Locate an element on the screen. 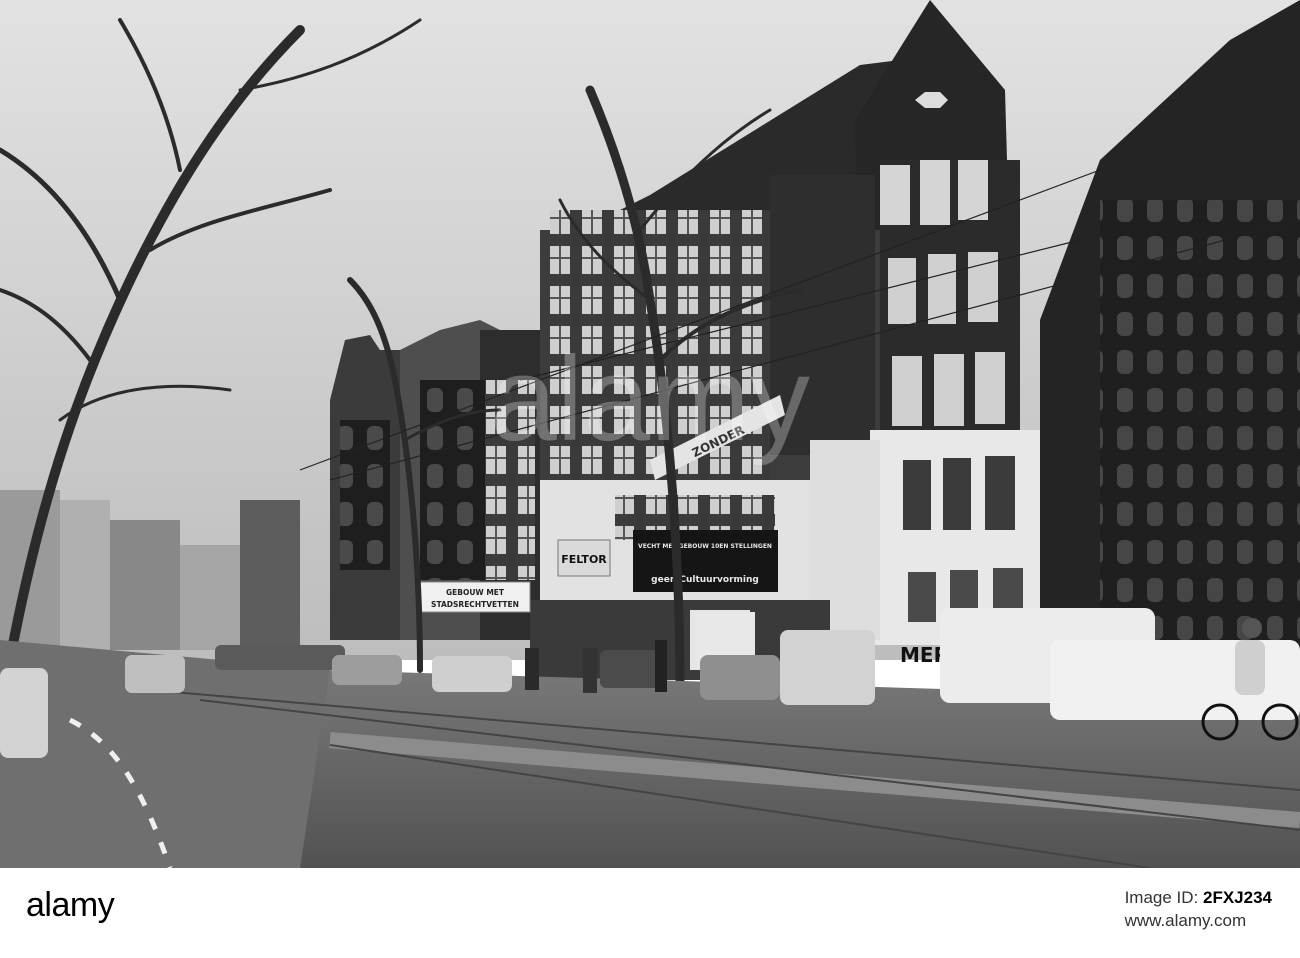 The height and width of the screenshot is (958, 1300). svg-text:VECHT MET GEBOUW 10EN STELLING: VECHT MET GEBOUW 10EN STELLINGEN is located at coordinates (705, 546).